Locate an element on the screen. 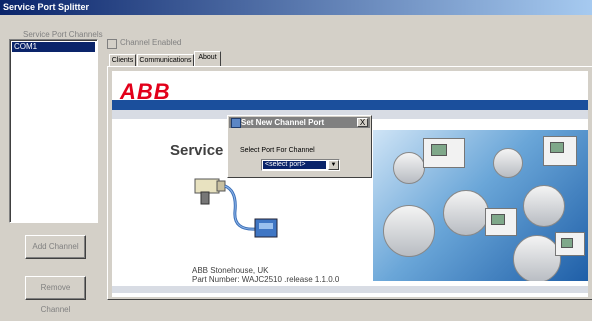 This screenshot has width=592, height=321. select-port-label: Select Port For Channel is located at coordinates (277, 150).